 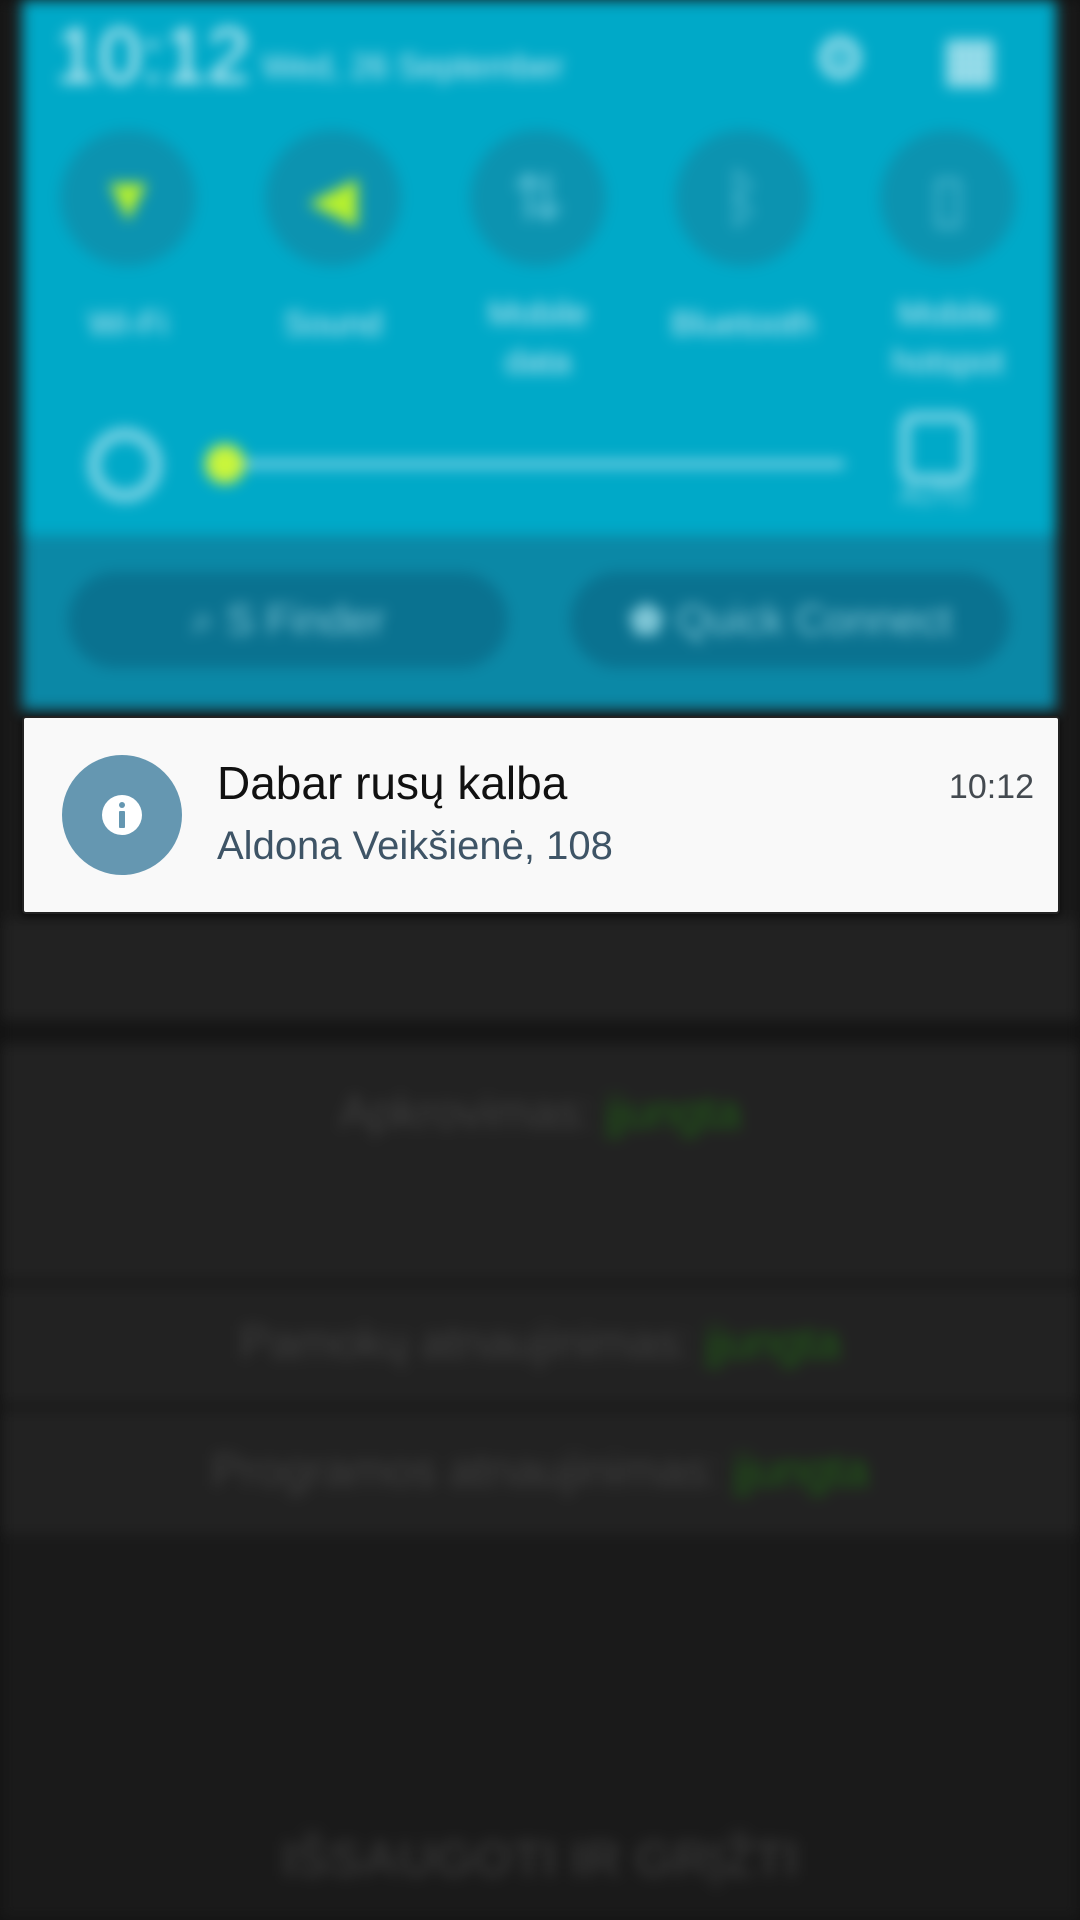 I want to click on wifi-toggle: ▼, so click(x=128, y=198).